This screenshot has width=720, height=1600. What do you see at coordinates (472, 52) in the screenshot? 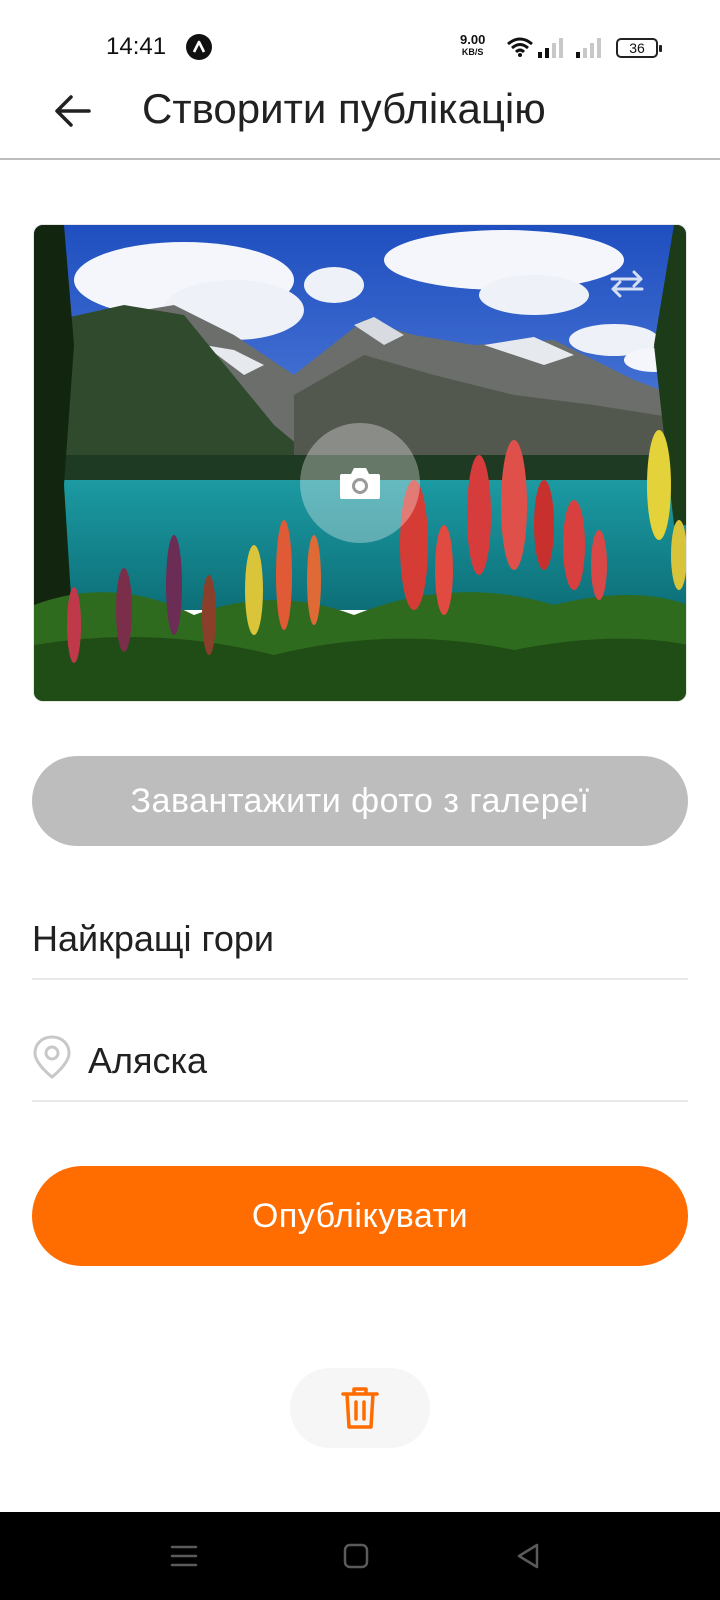
I see `network-speed-unit: KB/S` at bounding box center [472, 52].